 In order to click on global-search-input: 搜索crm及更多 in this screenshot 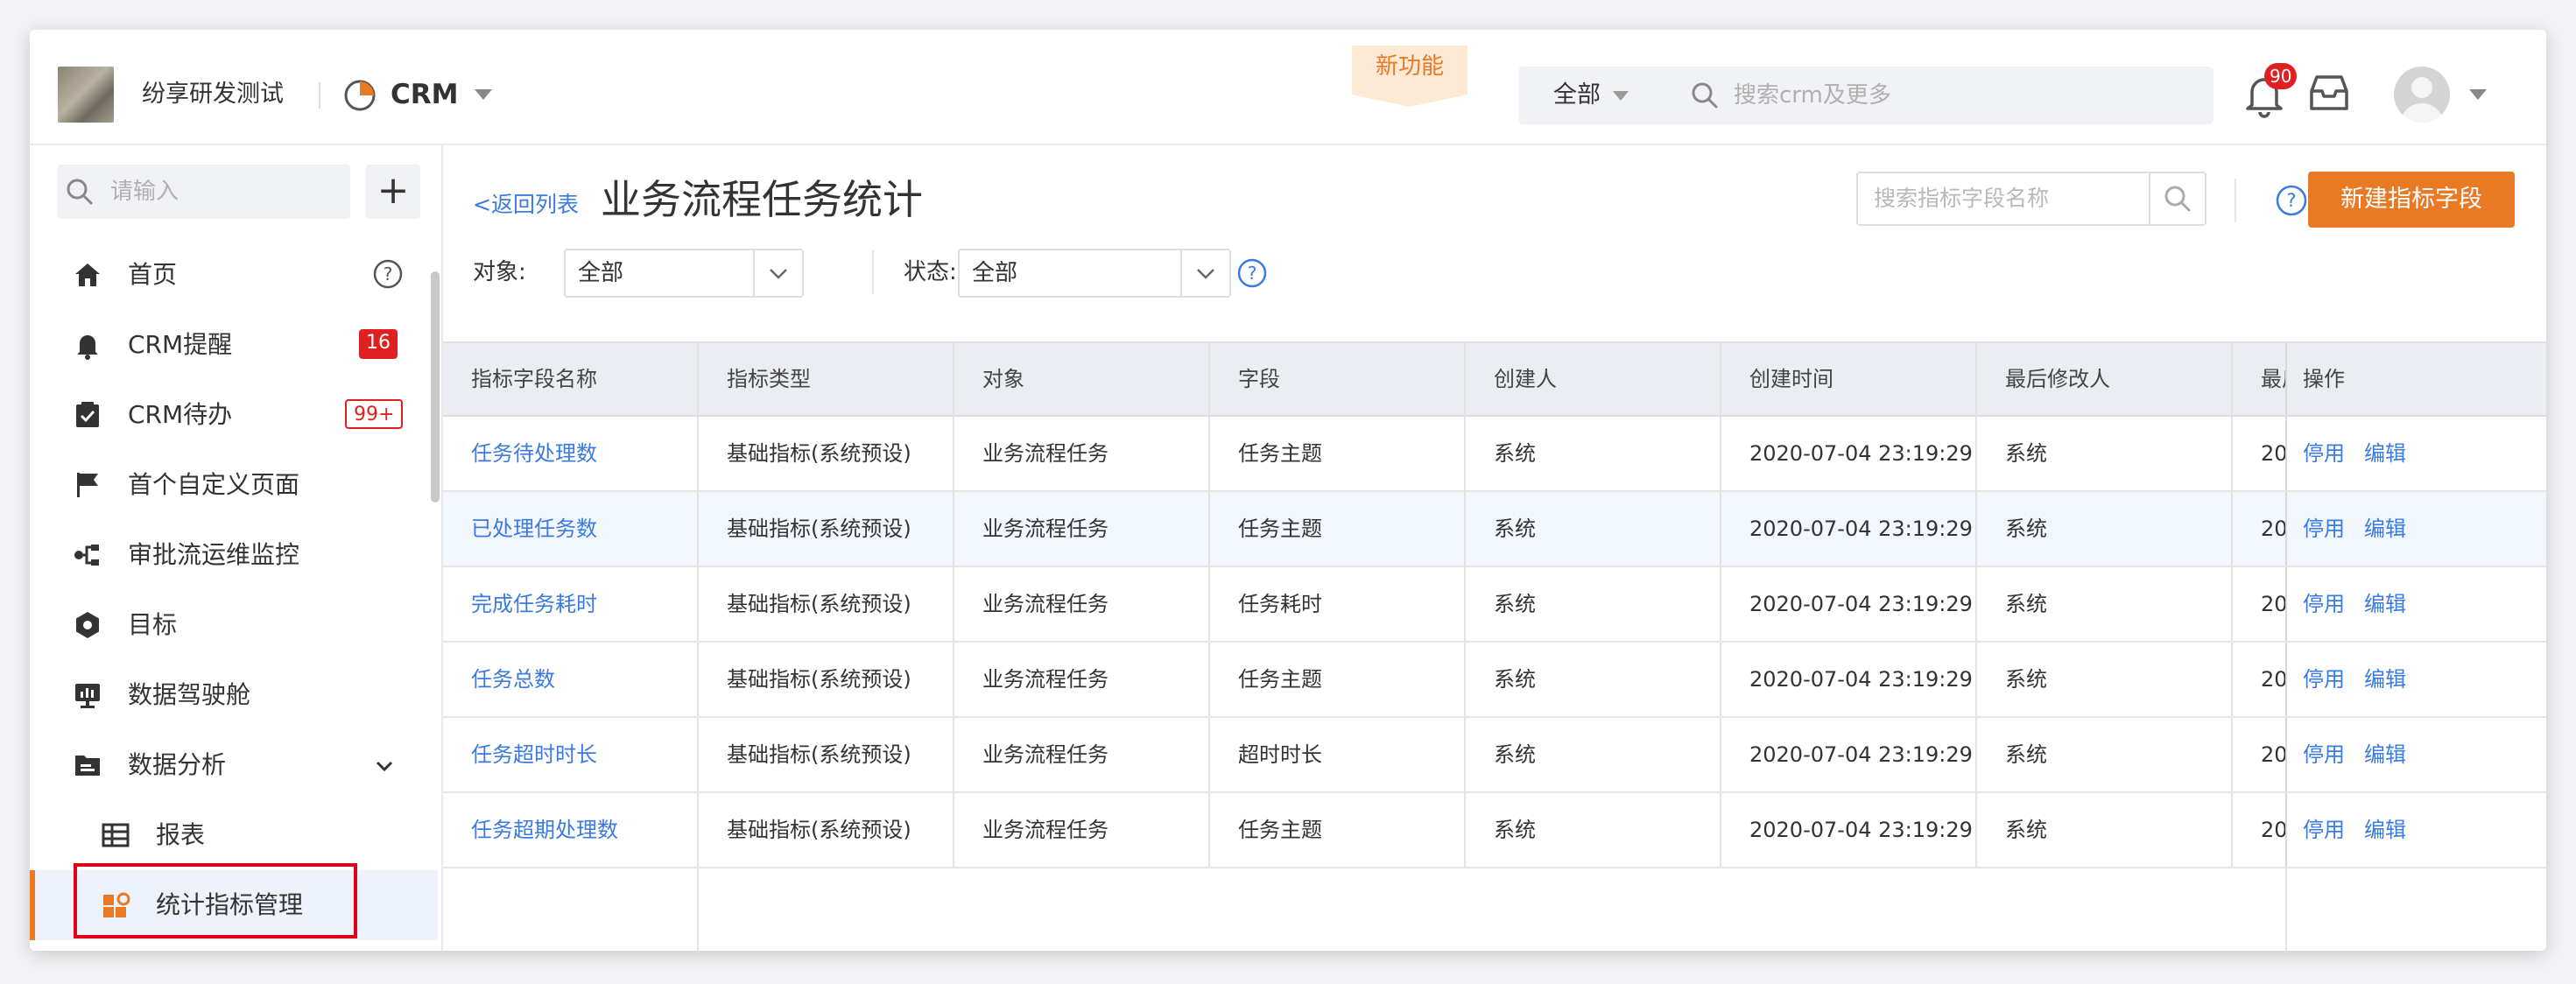, I will do `click(1812, 95)`.